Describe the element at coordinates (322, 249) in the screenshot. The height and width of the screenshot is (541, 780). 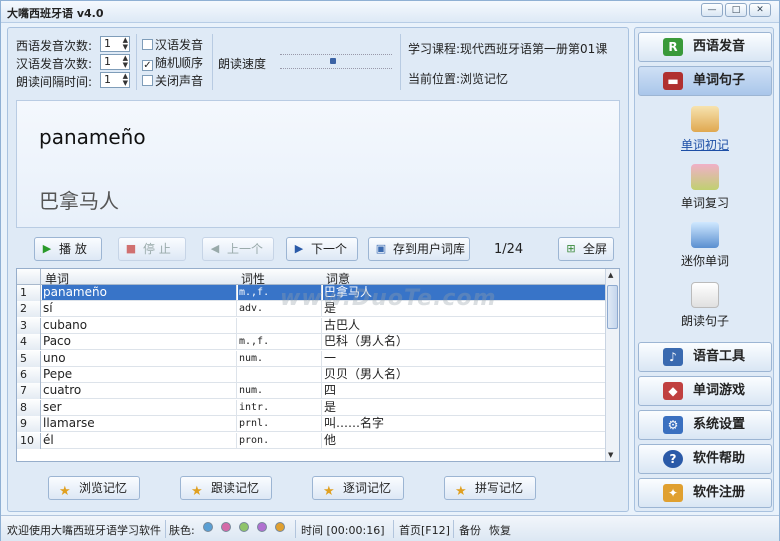
I see `next-button: ▶ 下一个` at that location.